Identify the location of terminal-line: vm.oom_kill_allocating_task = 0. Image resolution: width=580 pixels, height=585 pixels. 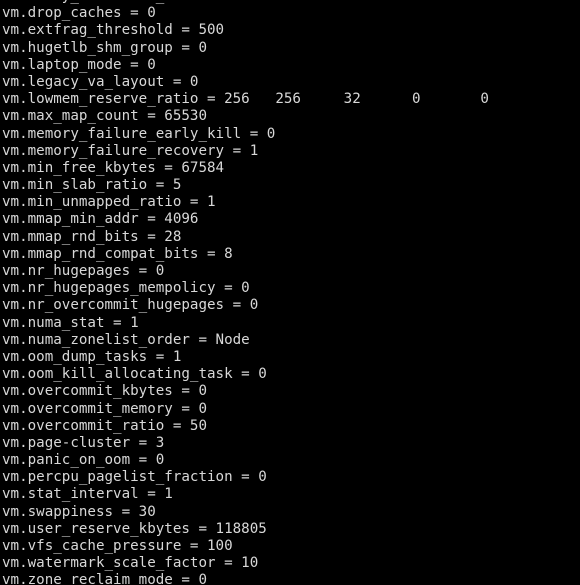
(134, 374).